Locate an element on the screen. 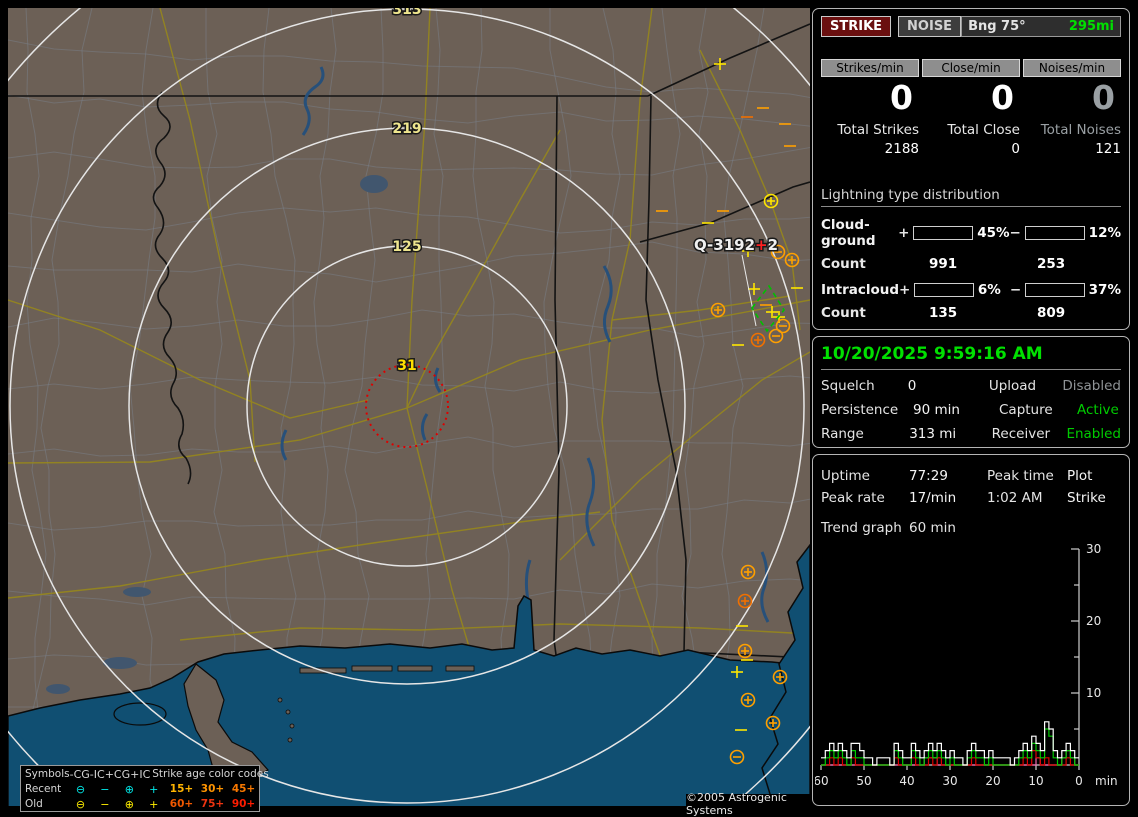  x-tick-label: 40 is located at coordinates (906, 781).